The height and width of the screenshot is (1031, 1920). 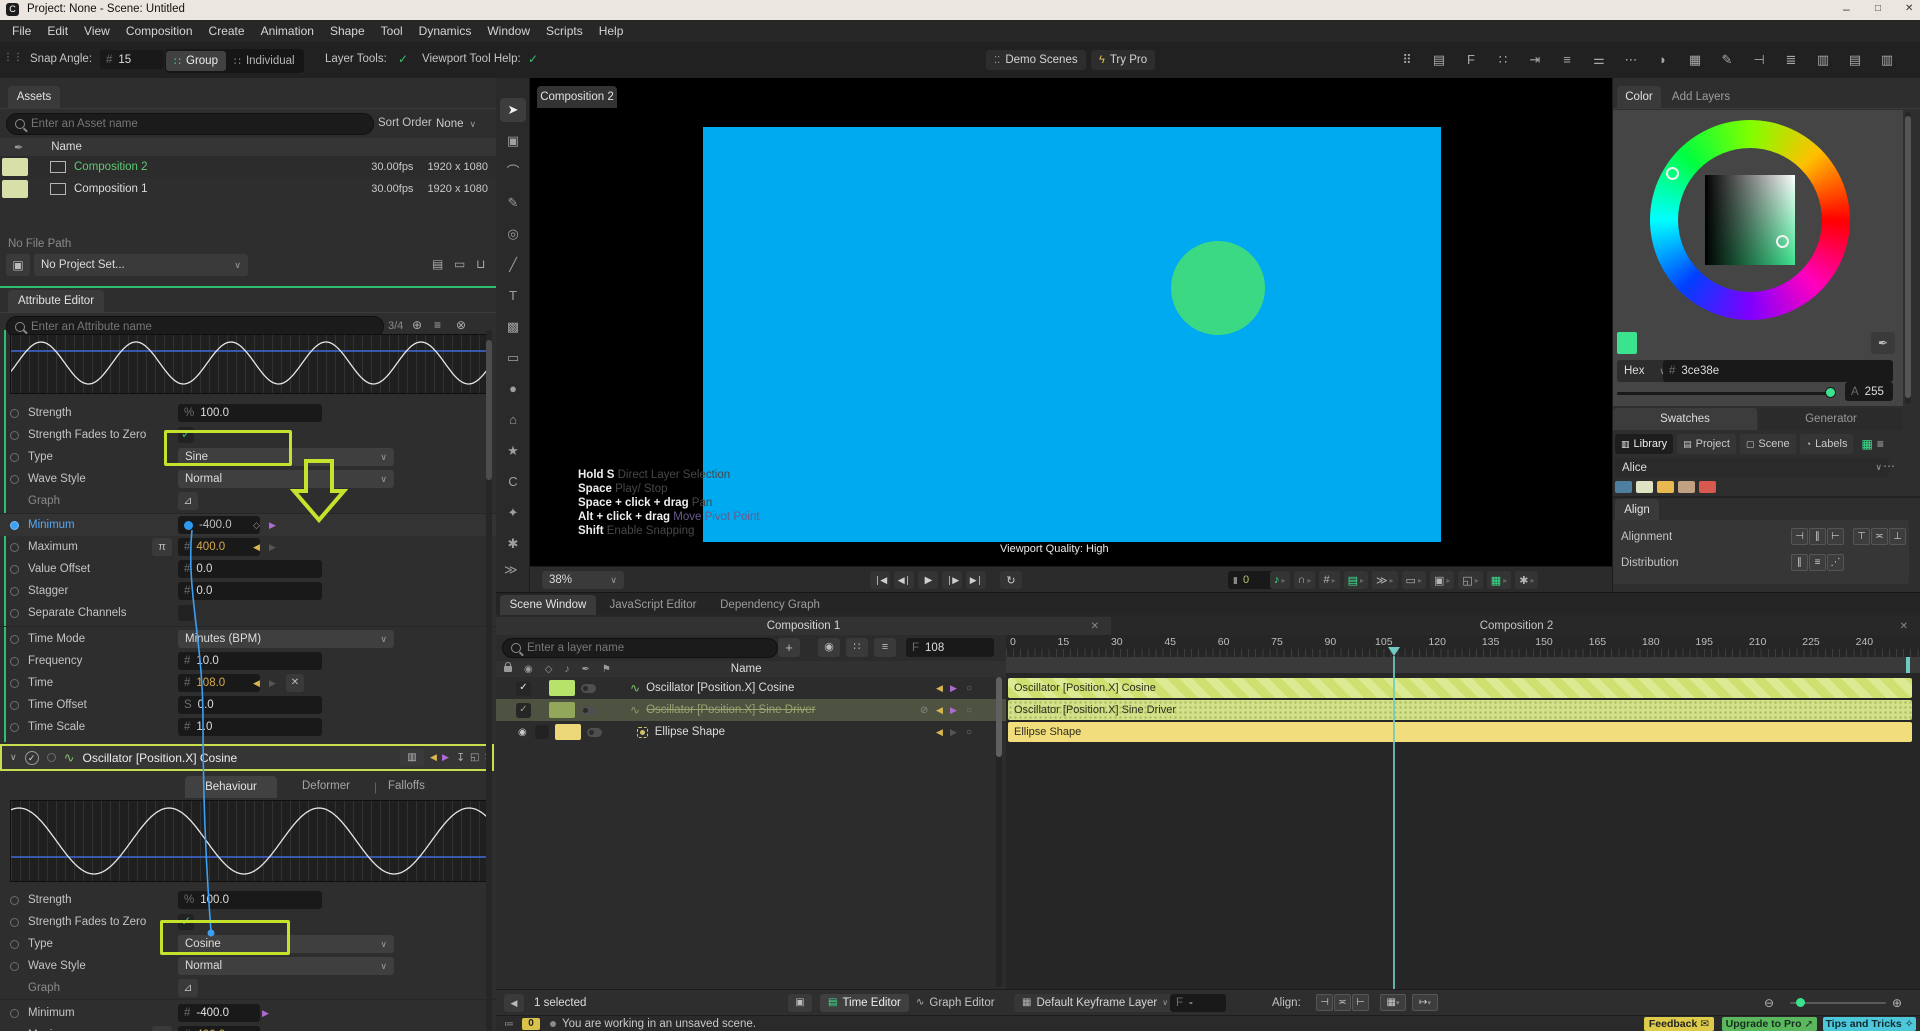 What do you see at coordinates (347, 31) in the screenshot?
I see `menu-shape: Shape` at bounding box center [347, 31].